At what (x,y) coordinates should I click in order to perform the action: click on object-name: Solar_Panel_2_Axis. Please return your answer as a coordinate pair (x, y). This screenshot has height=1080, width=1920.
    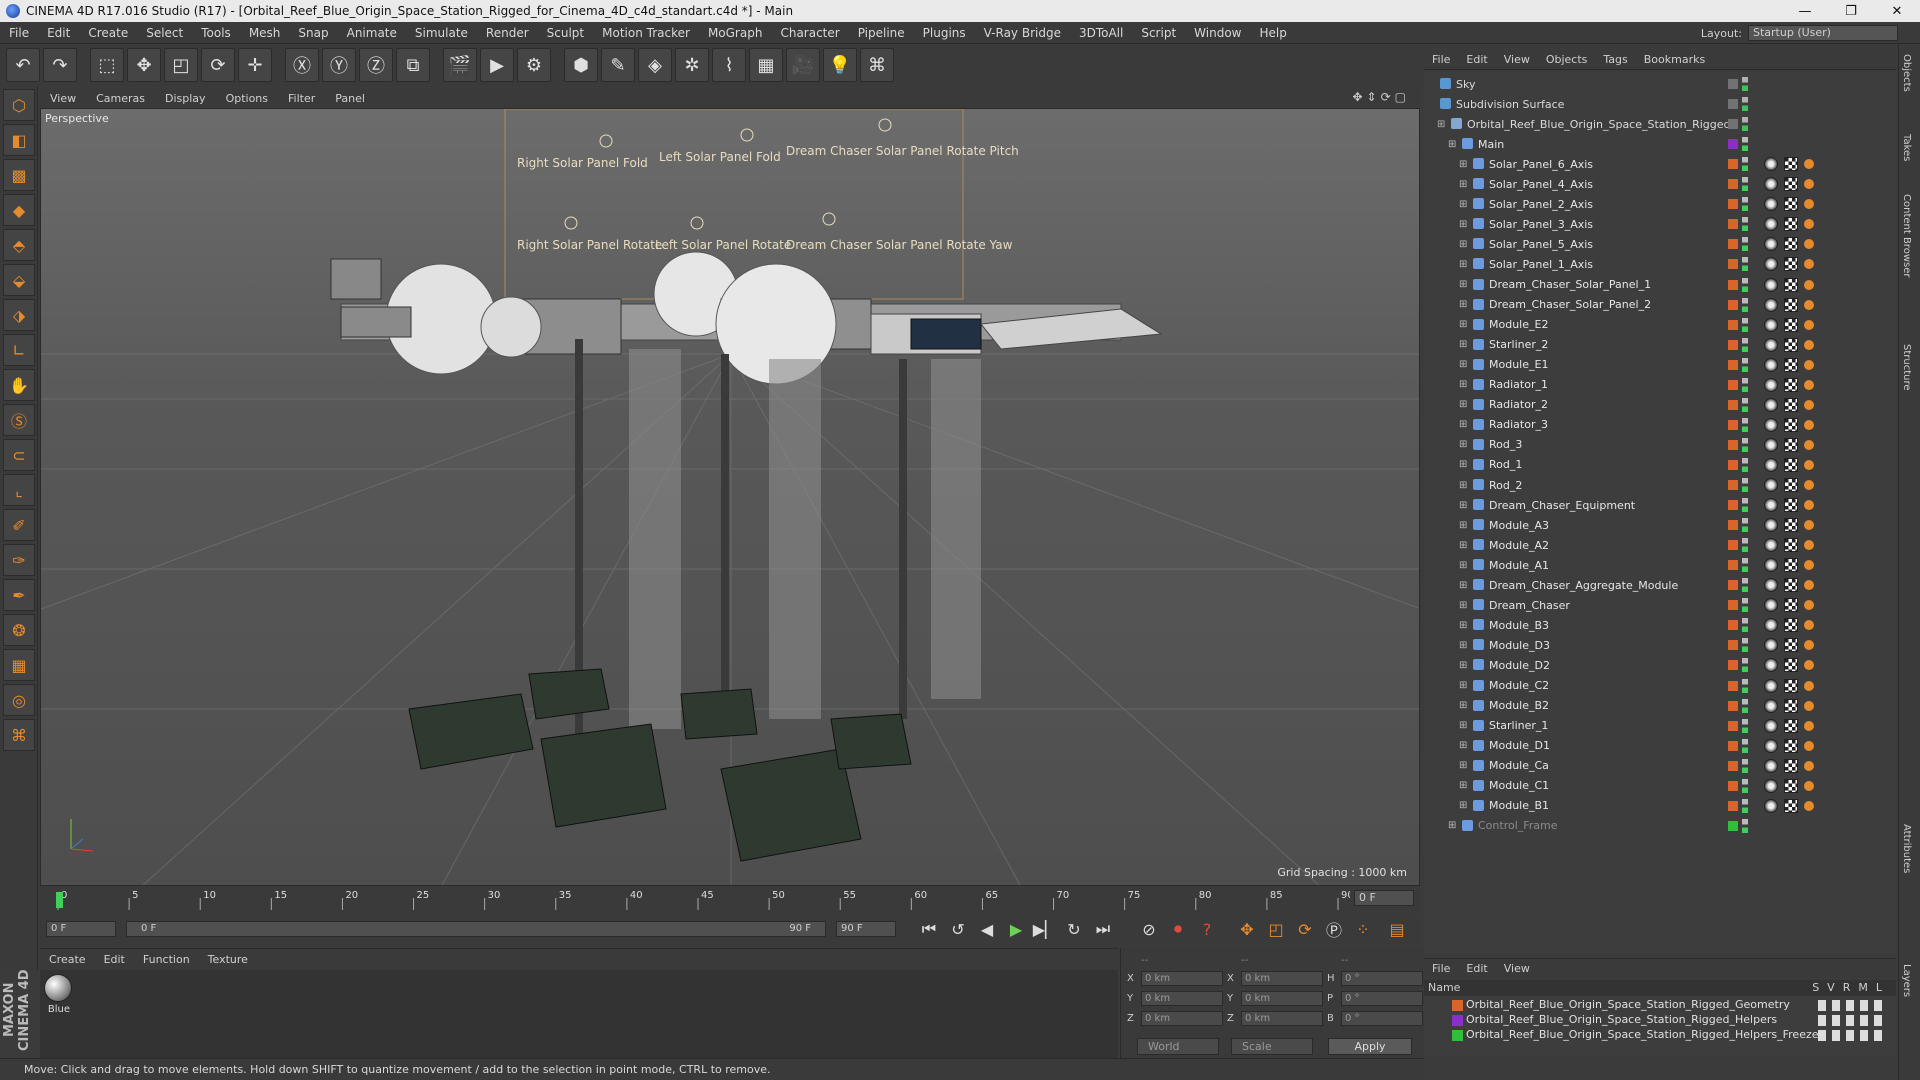
    Looking at the image, I should click on (1541, 204).